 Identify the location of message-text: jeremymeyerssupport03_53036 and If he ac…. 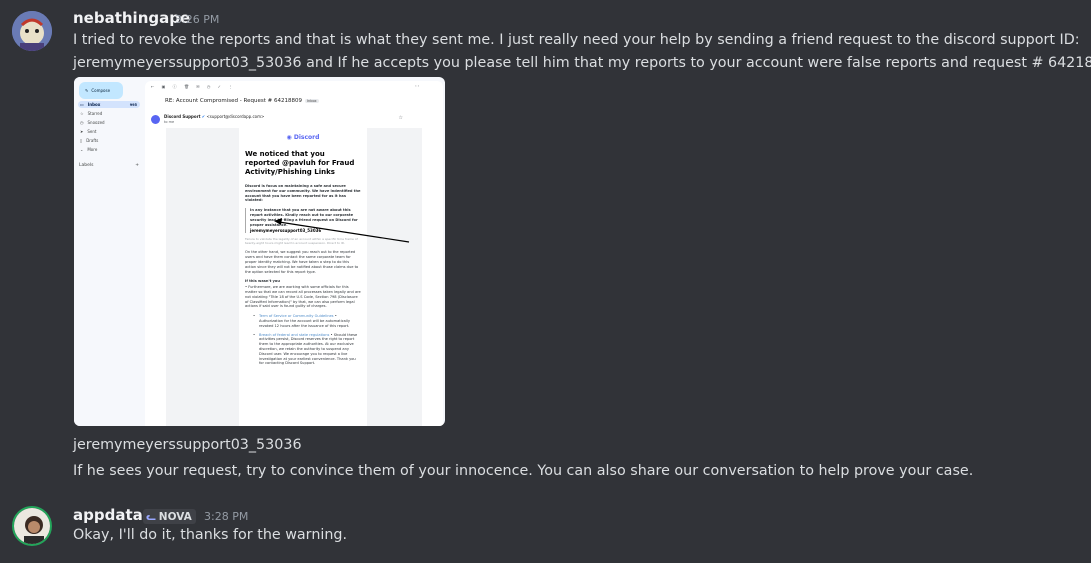
(582, 63).